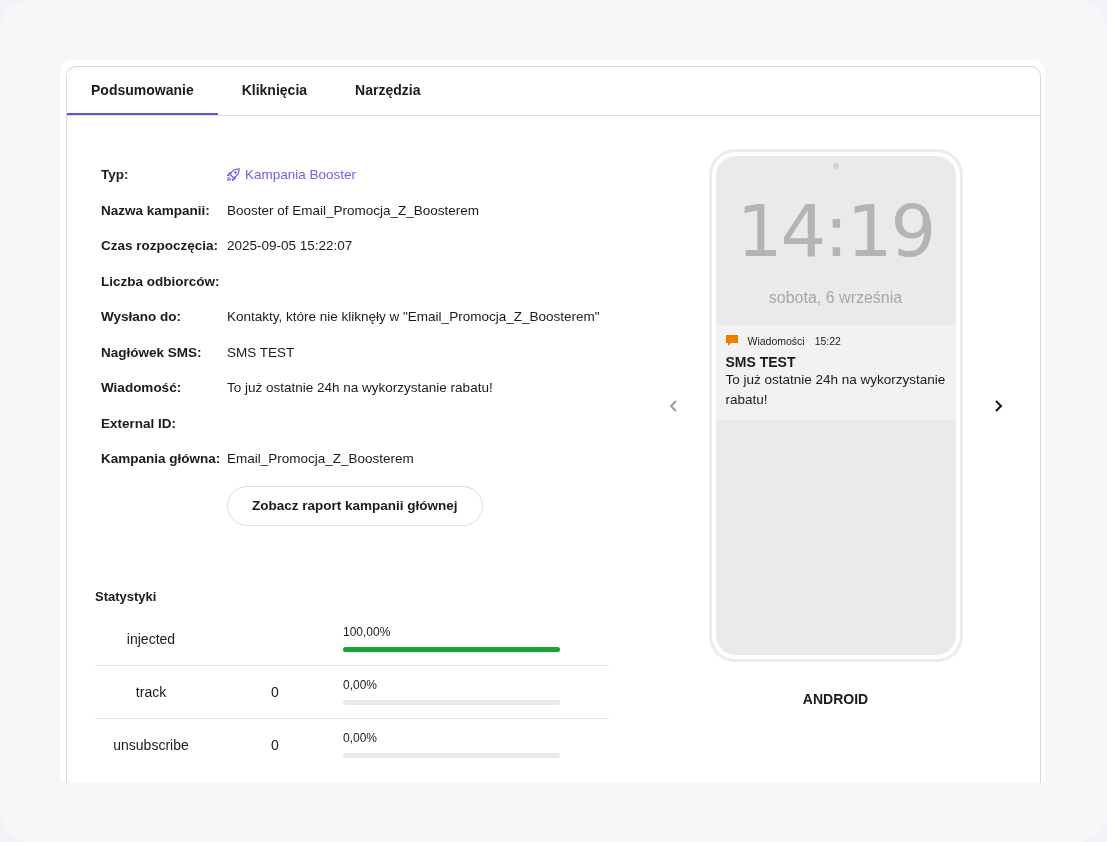 This screenshot has height=842, width=1107. Describe the element at coordinates (413, 317) in the screenshot. I see `field-value: Kontakty, które nie kliknęły w "Email_Promocja_Z_Boosterem"` at that location.